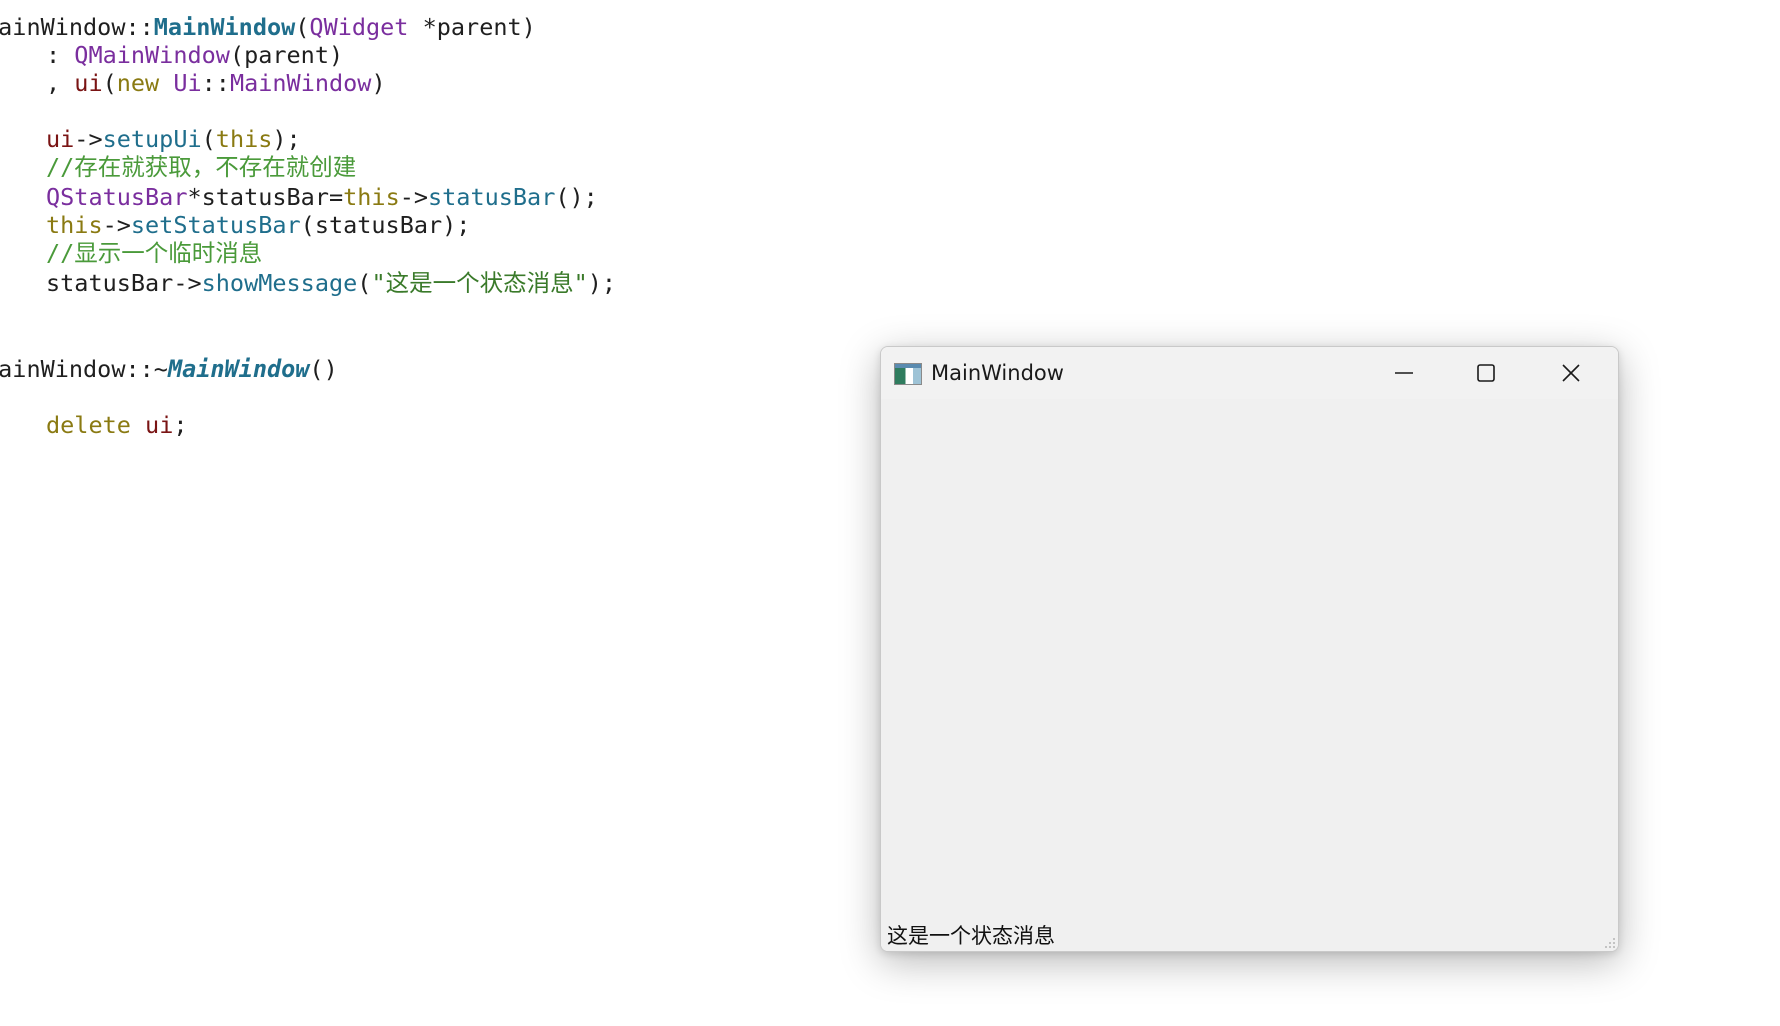 The width and height of the screenshot is (1780, 1026). What do you see at coordinates (154, 253) in the screenshot?
I see `comment: //显示一个临时消息` at bounding box center [154, 253].